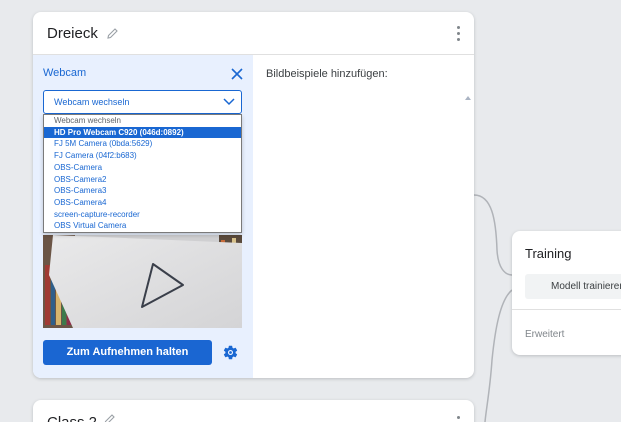 The height and width of the screenshot is (422, 621). Describe the element at coordinates (566, 309) in the screenshot. I see `divider` at that location.